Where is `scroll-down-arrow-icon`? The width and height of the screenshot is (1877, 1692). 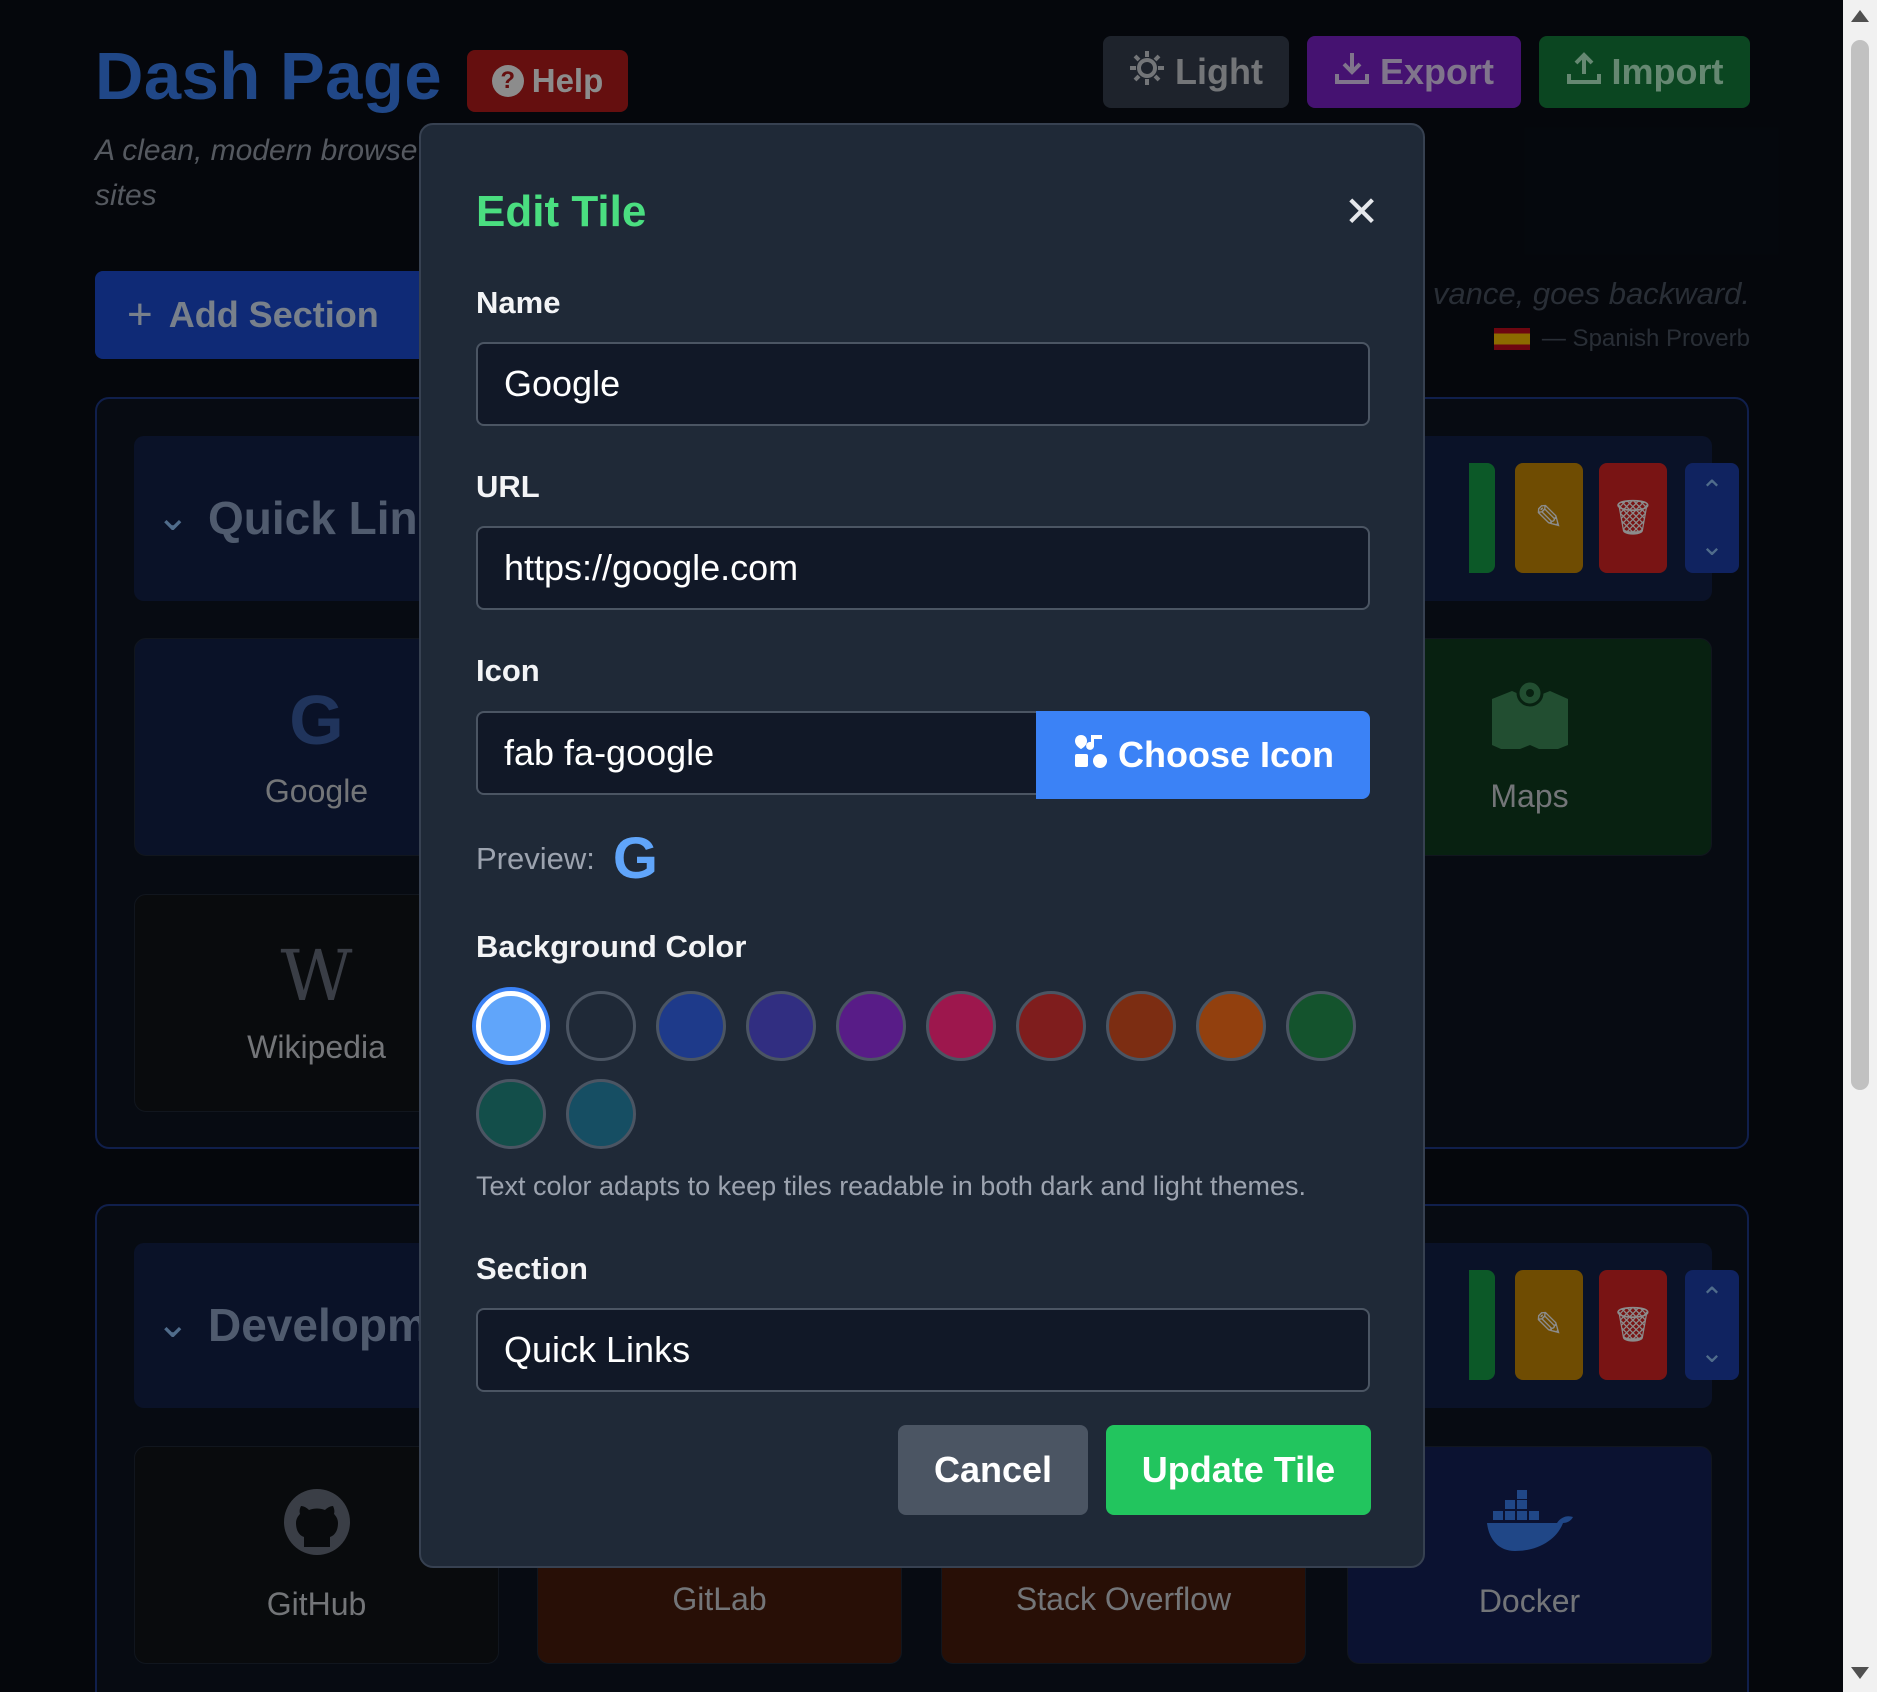
scroll-down-arrow-icon is located at coordinates (1860, 1673).